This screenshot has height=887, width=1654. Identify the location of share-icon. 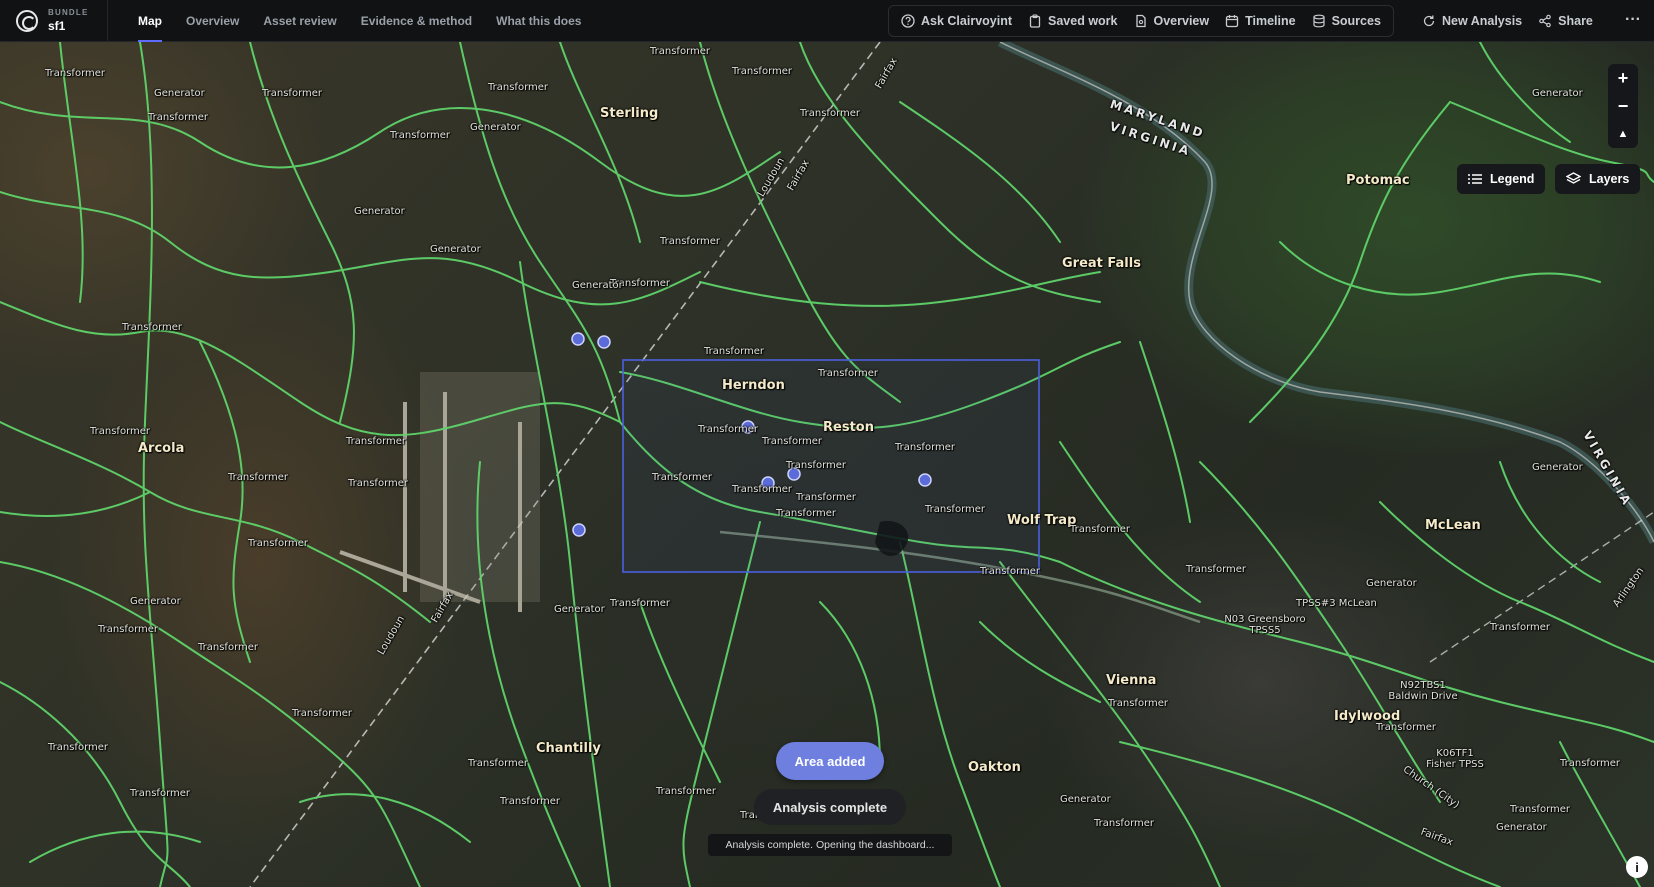
(1545, 21).